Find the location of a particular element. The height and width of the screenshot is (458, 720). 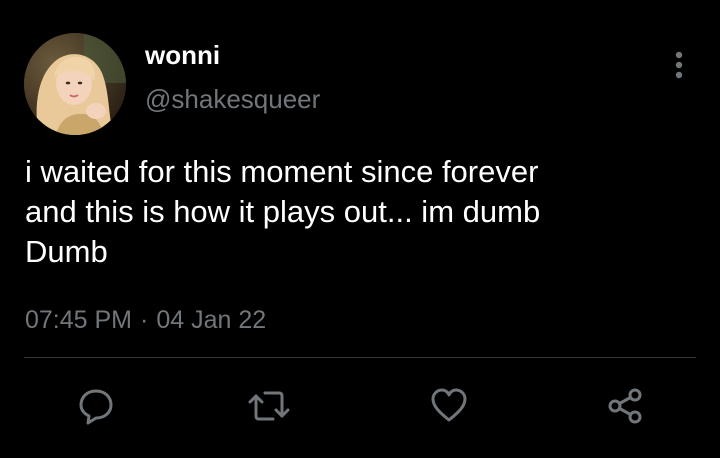

reply-icon is located at coordinates (96, 407).